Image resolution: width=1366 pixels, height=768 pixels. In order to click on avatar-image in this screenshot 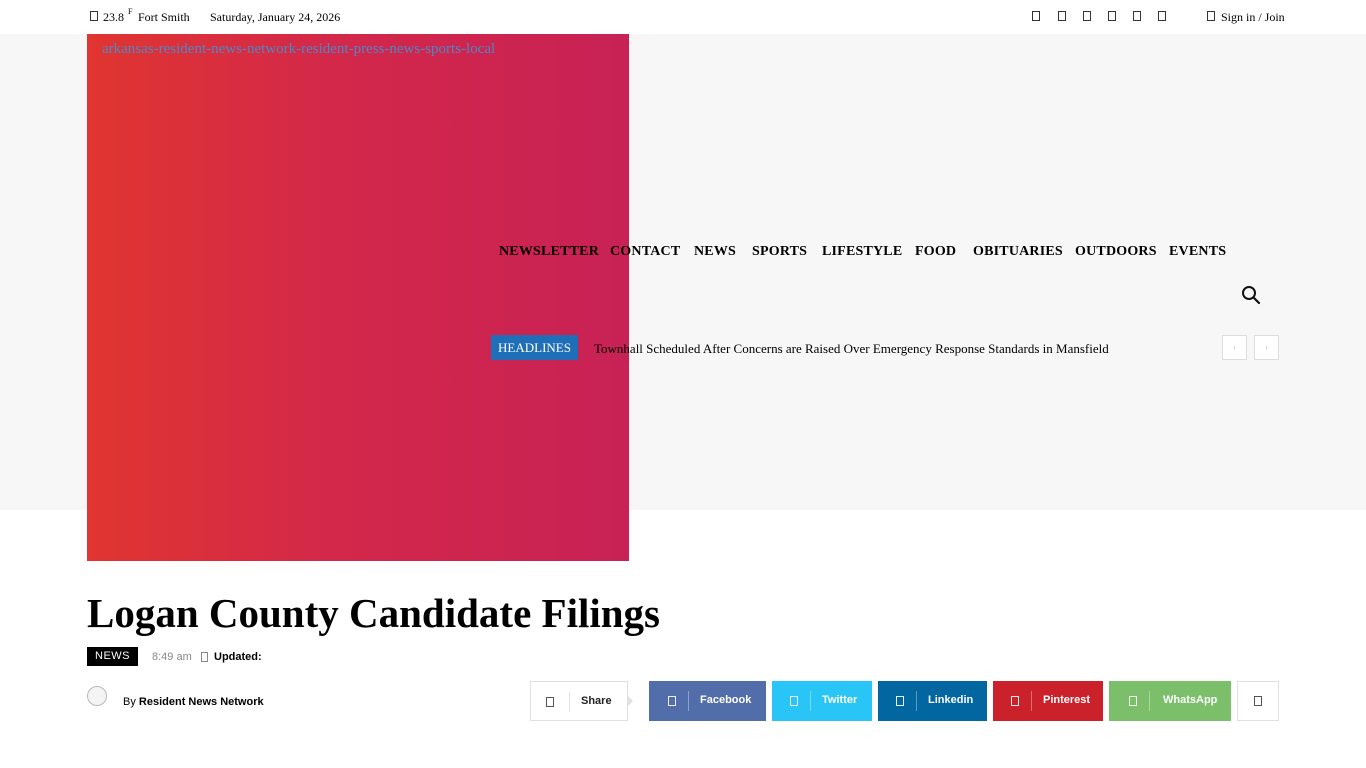, I will do `click(97, 696)`.